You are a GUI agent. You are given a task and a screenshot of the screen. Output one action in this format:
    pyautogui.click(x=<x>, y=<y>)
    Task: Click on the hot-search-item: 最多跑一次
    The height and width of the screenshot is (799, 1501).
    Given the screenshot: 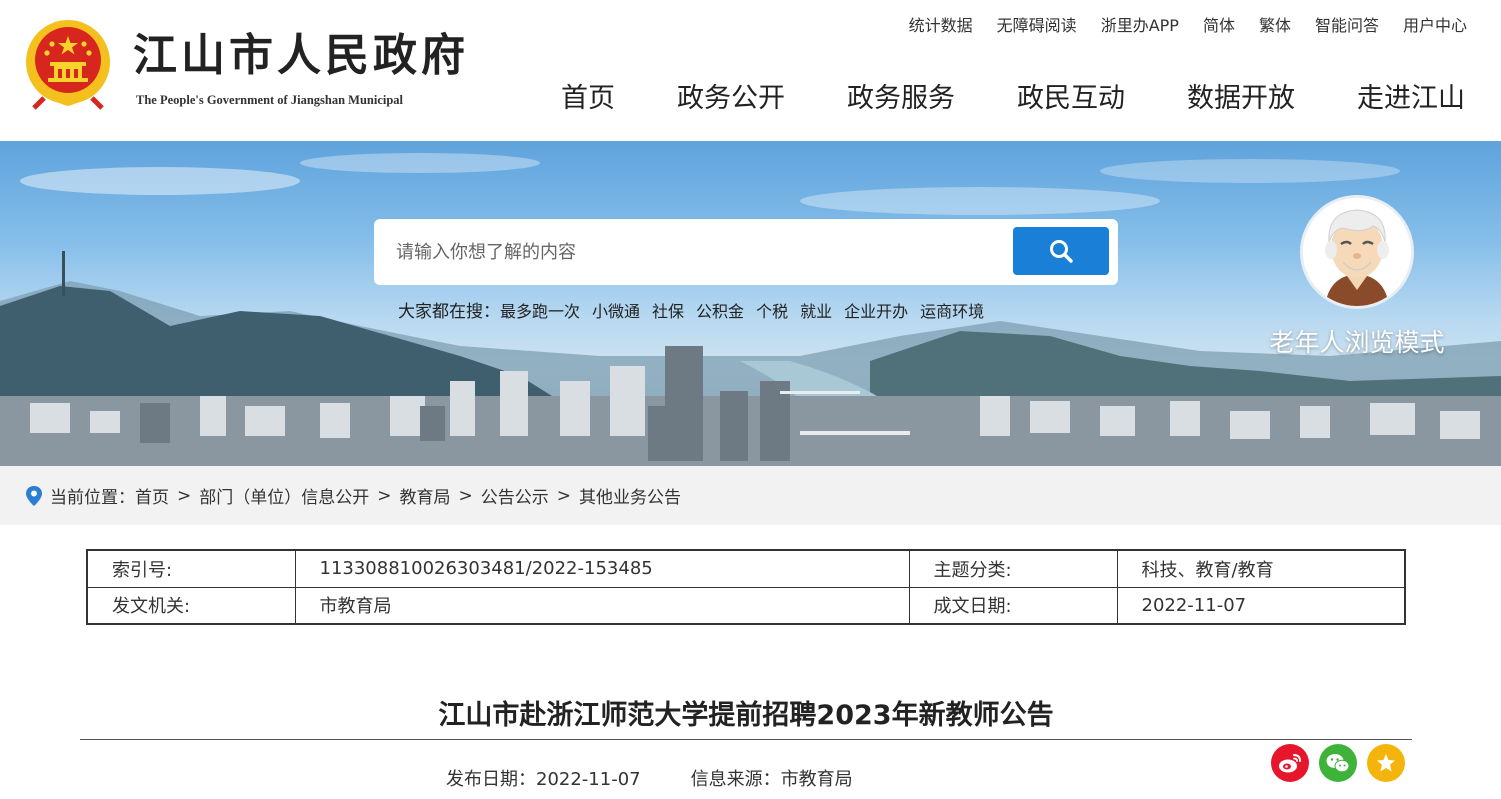 What is the action you would take?
    pyautogui.click(x=540, y=311)
    